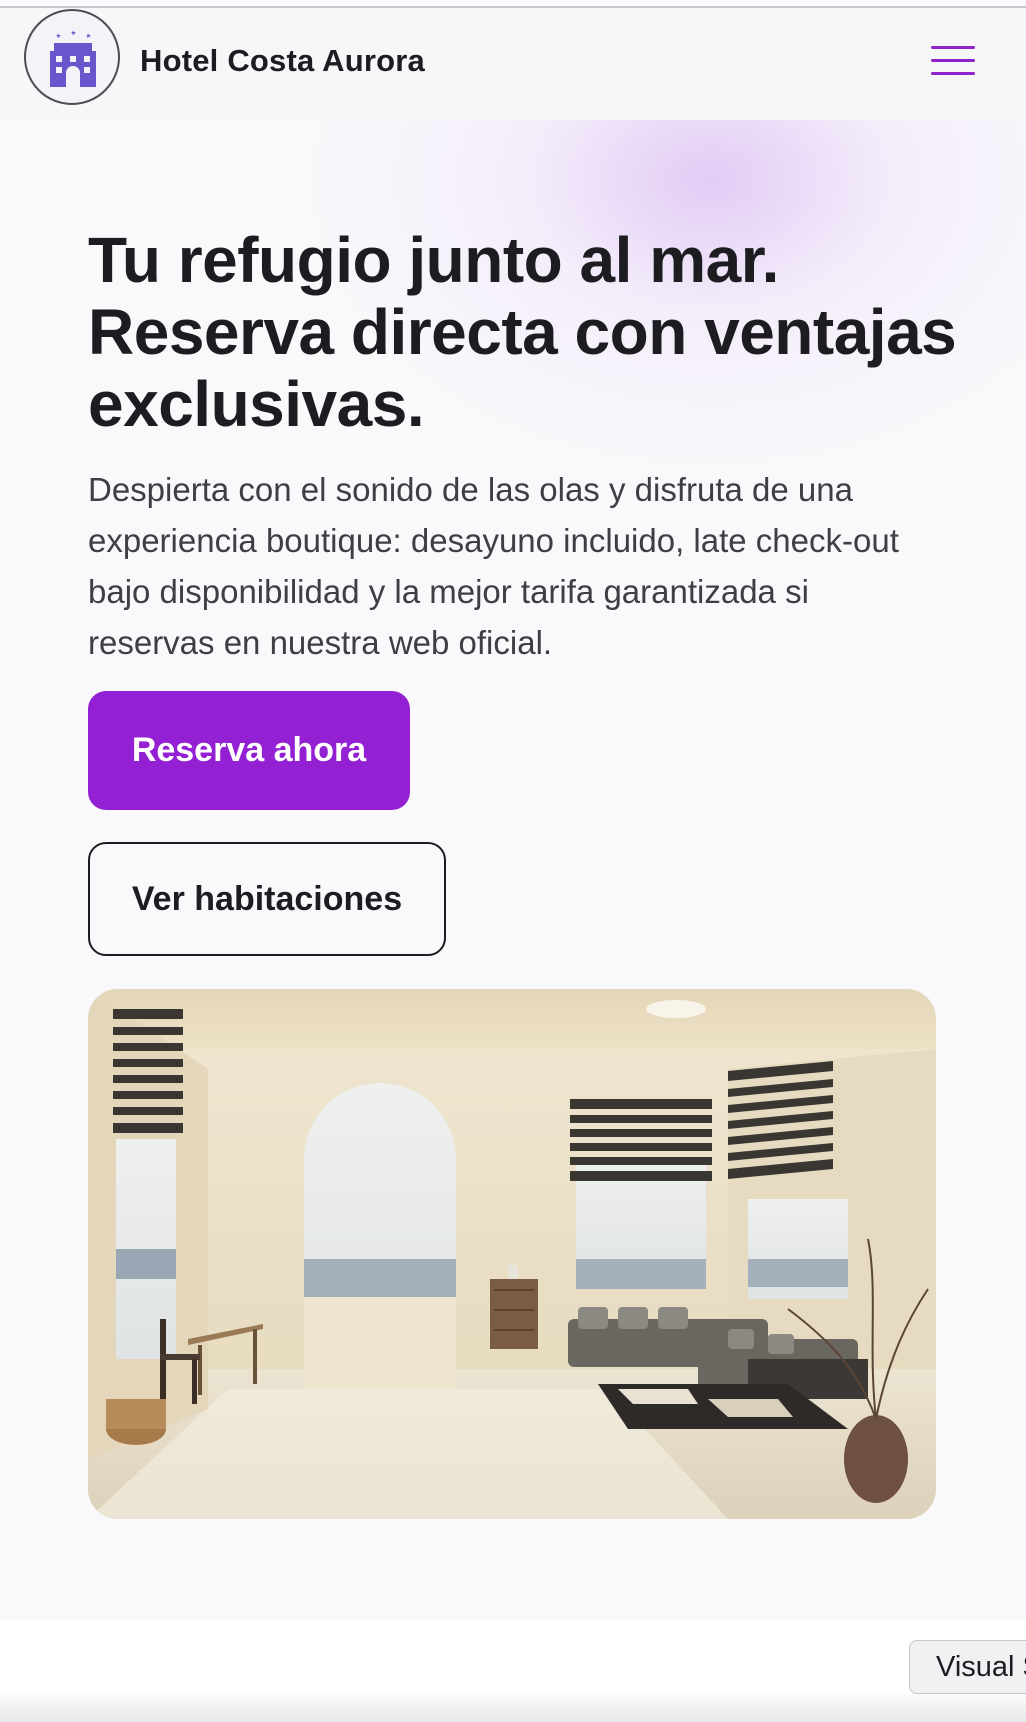  I want to click on view-rooms-button: Ver habitaciones, so click(267, 899).